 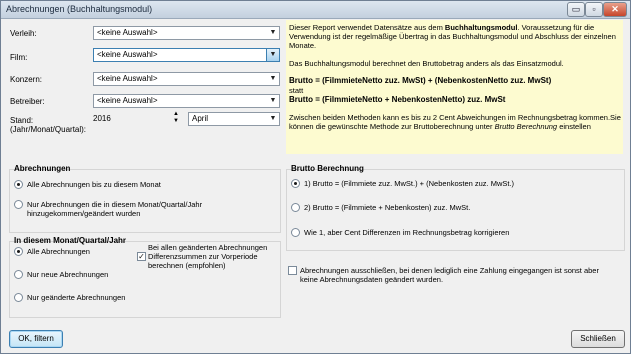 I want to click on monat-title: In diesem Monat/Quartal/Jahr, so click(x=70, y=240).